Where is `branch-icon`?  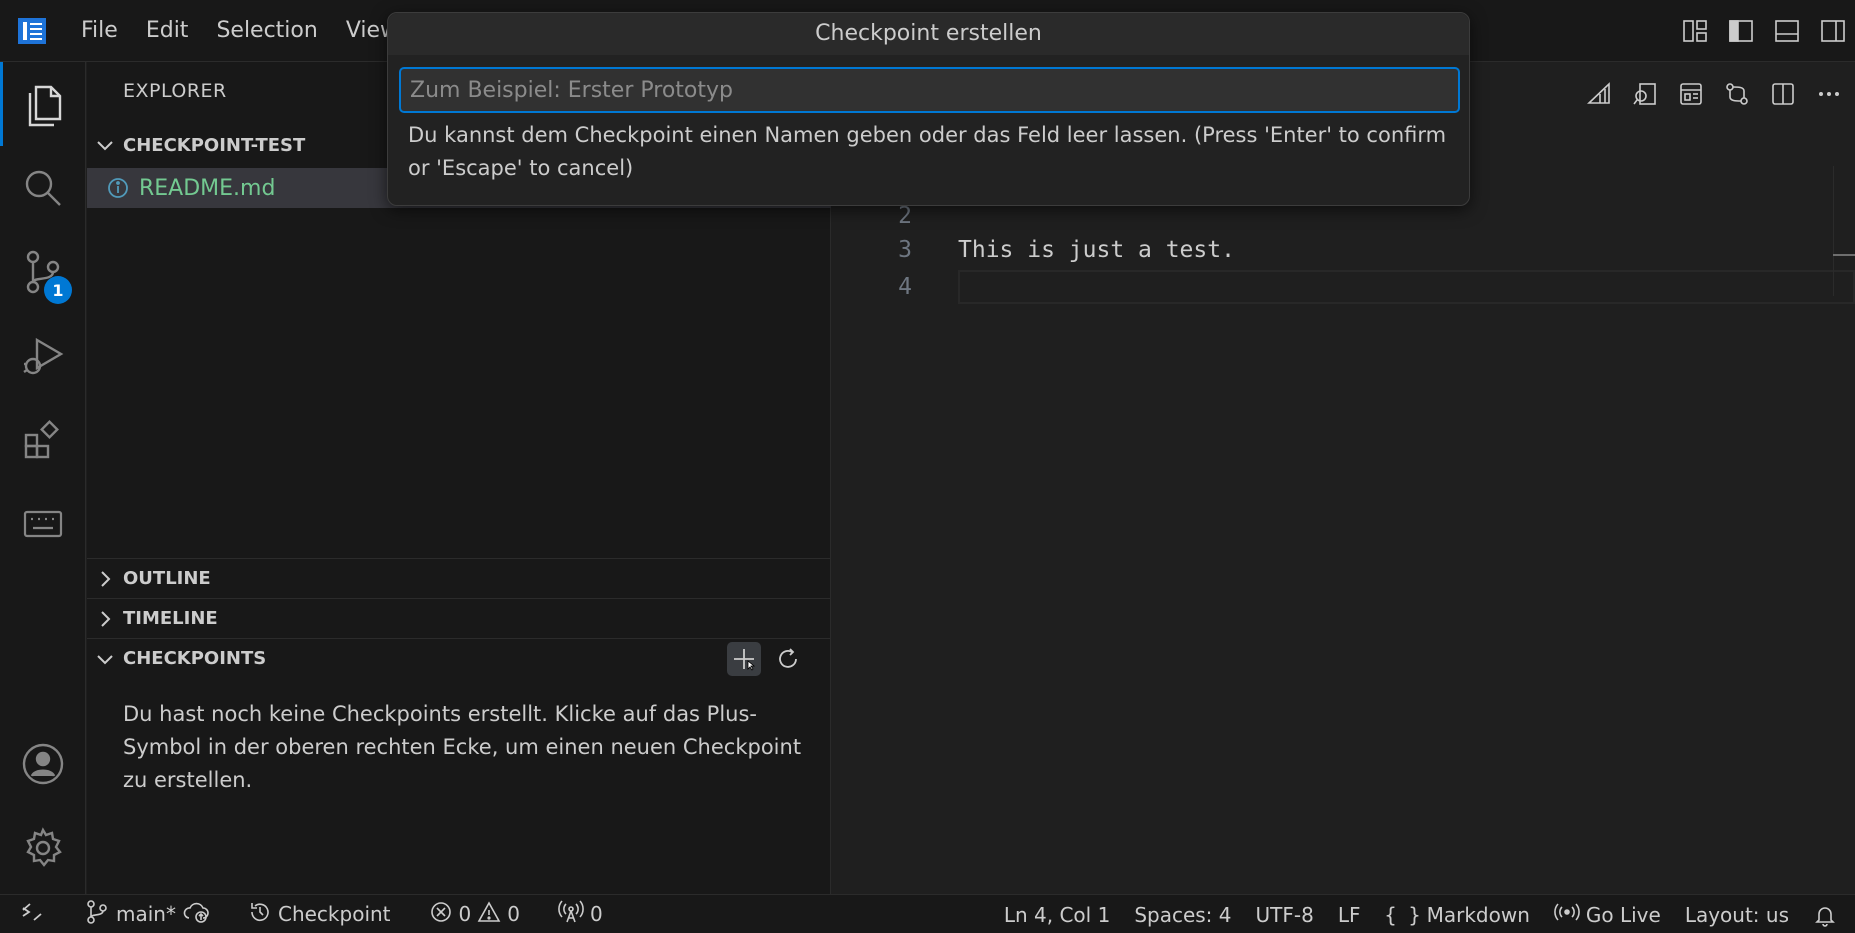
branch-icon is located at coordinates (97, 914).